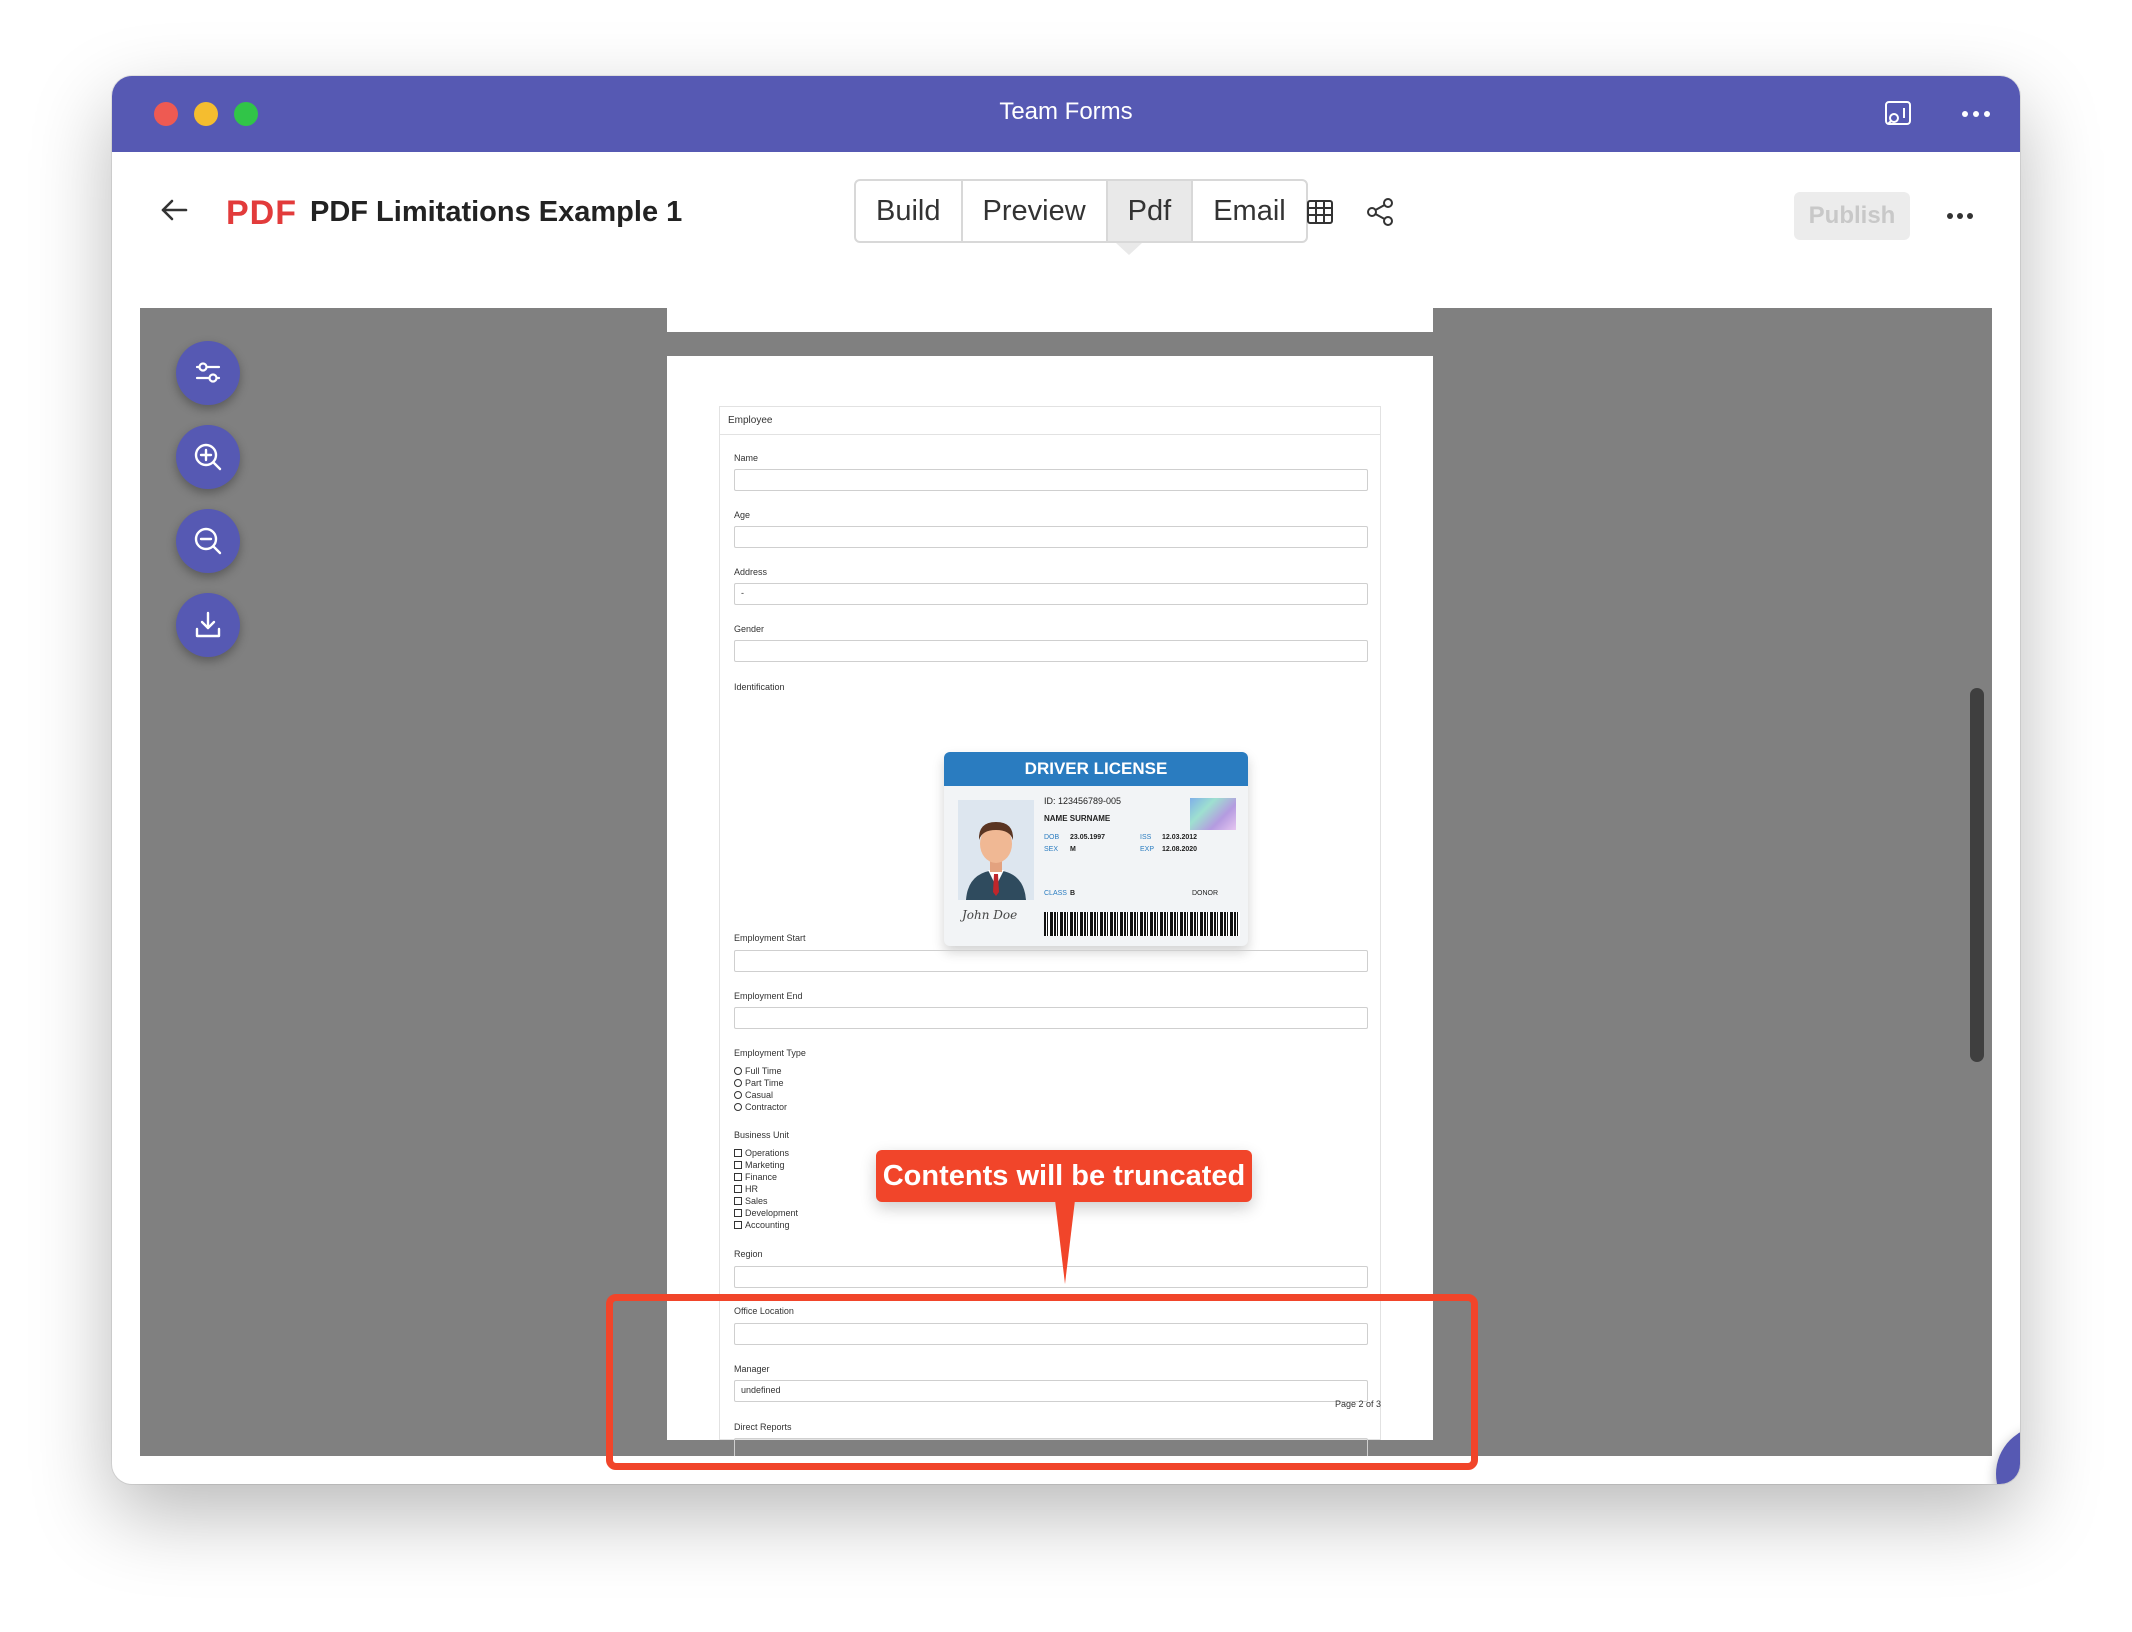 The width and height of the screenshot is (2132, 1632). Describe the element at coordinates (1088, 837) in the screenshot. I see `dob-value: 23.05.1997` at that location.